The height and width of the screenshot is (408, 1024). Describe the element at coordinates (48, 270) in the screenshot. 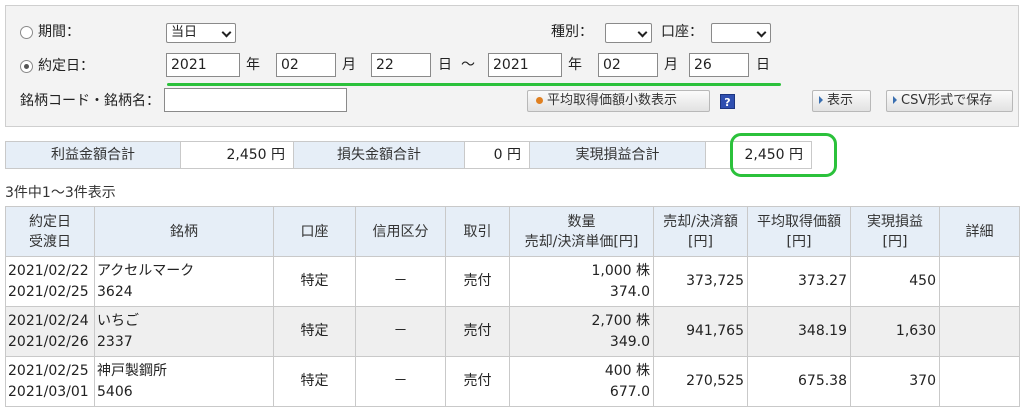

I see `trade-date: 2021/02/22` at that location.